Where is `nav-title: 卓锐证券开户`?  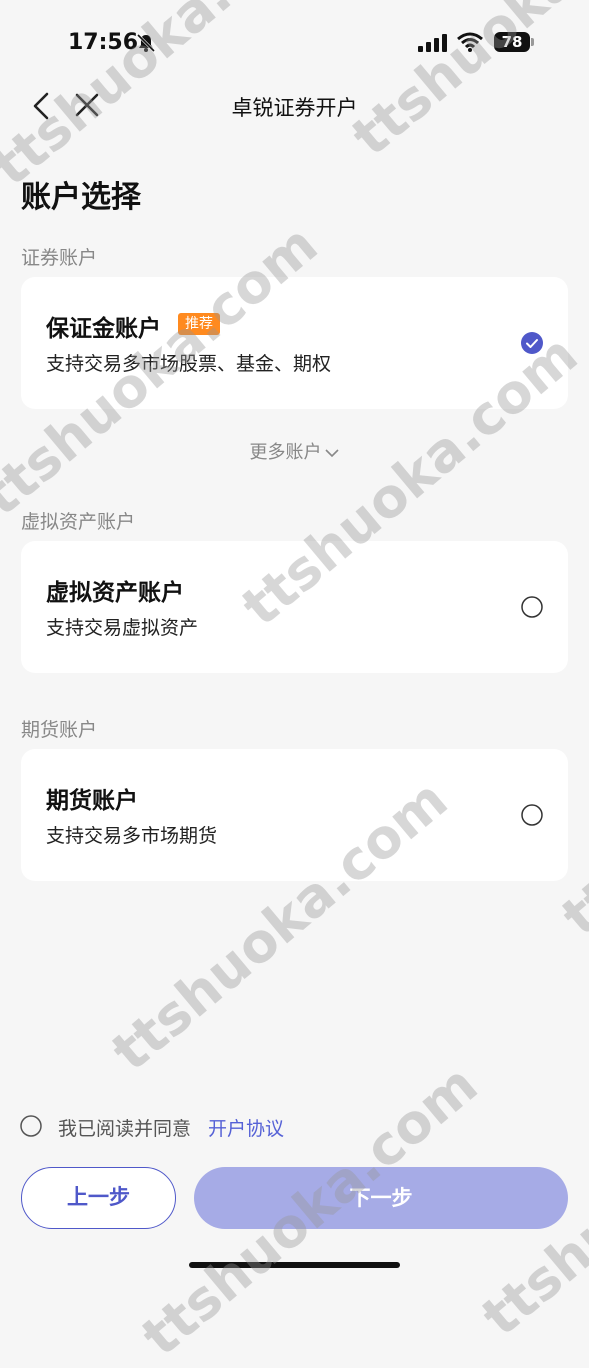
nav-title: 卓锐证券开户 is located at coordinates (294, 108).